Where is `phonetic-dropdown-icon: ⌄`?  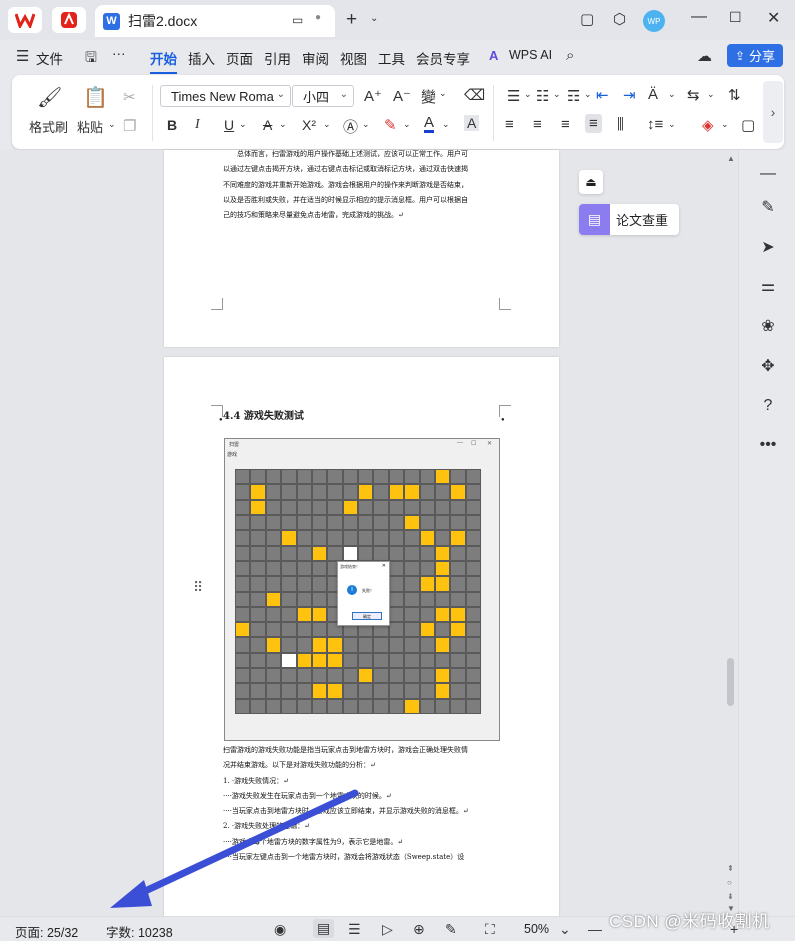 phonetic-dropdown-icon: ⌄ is located at coordinates (443, 93).